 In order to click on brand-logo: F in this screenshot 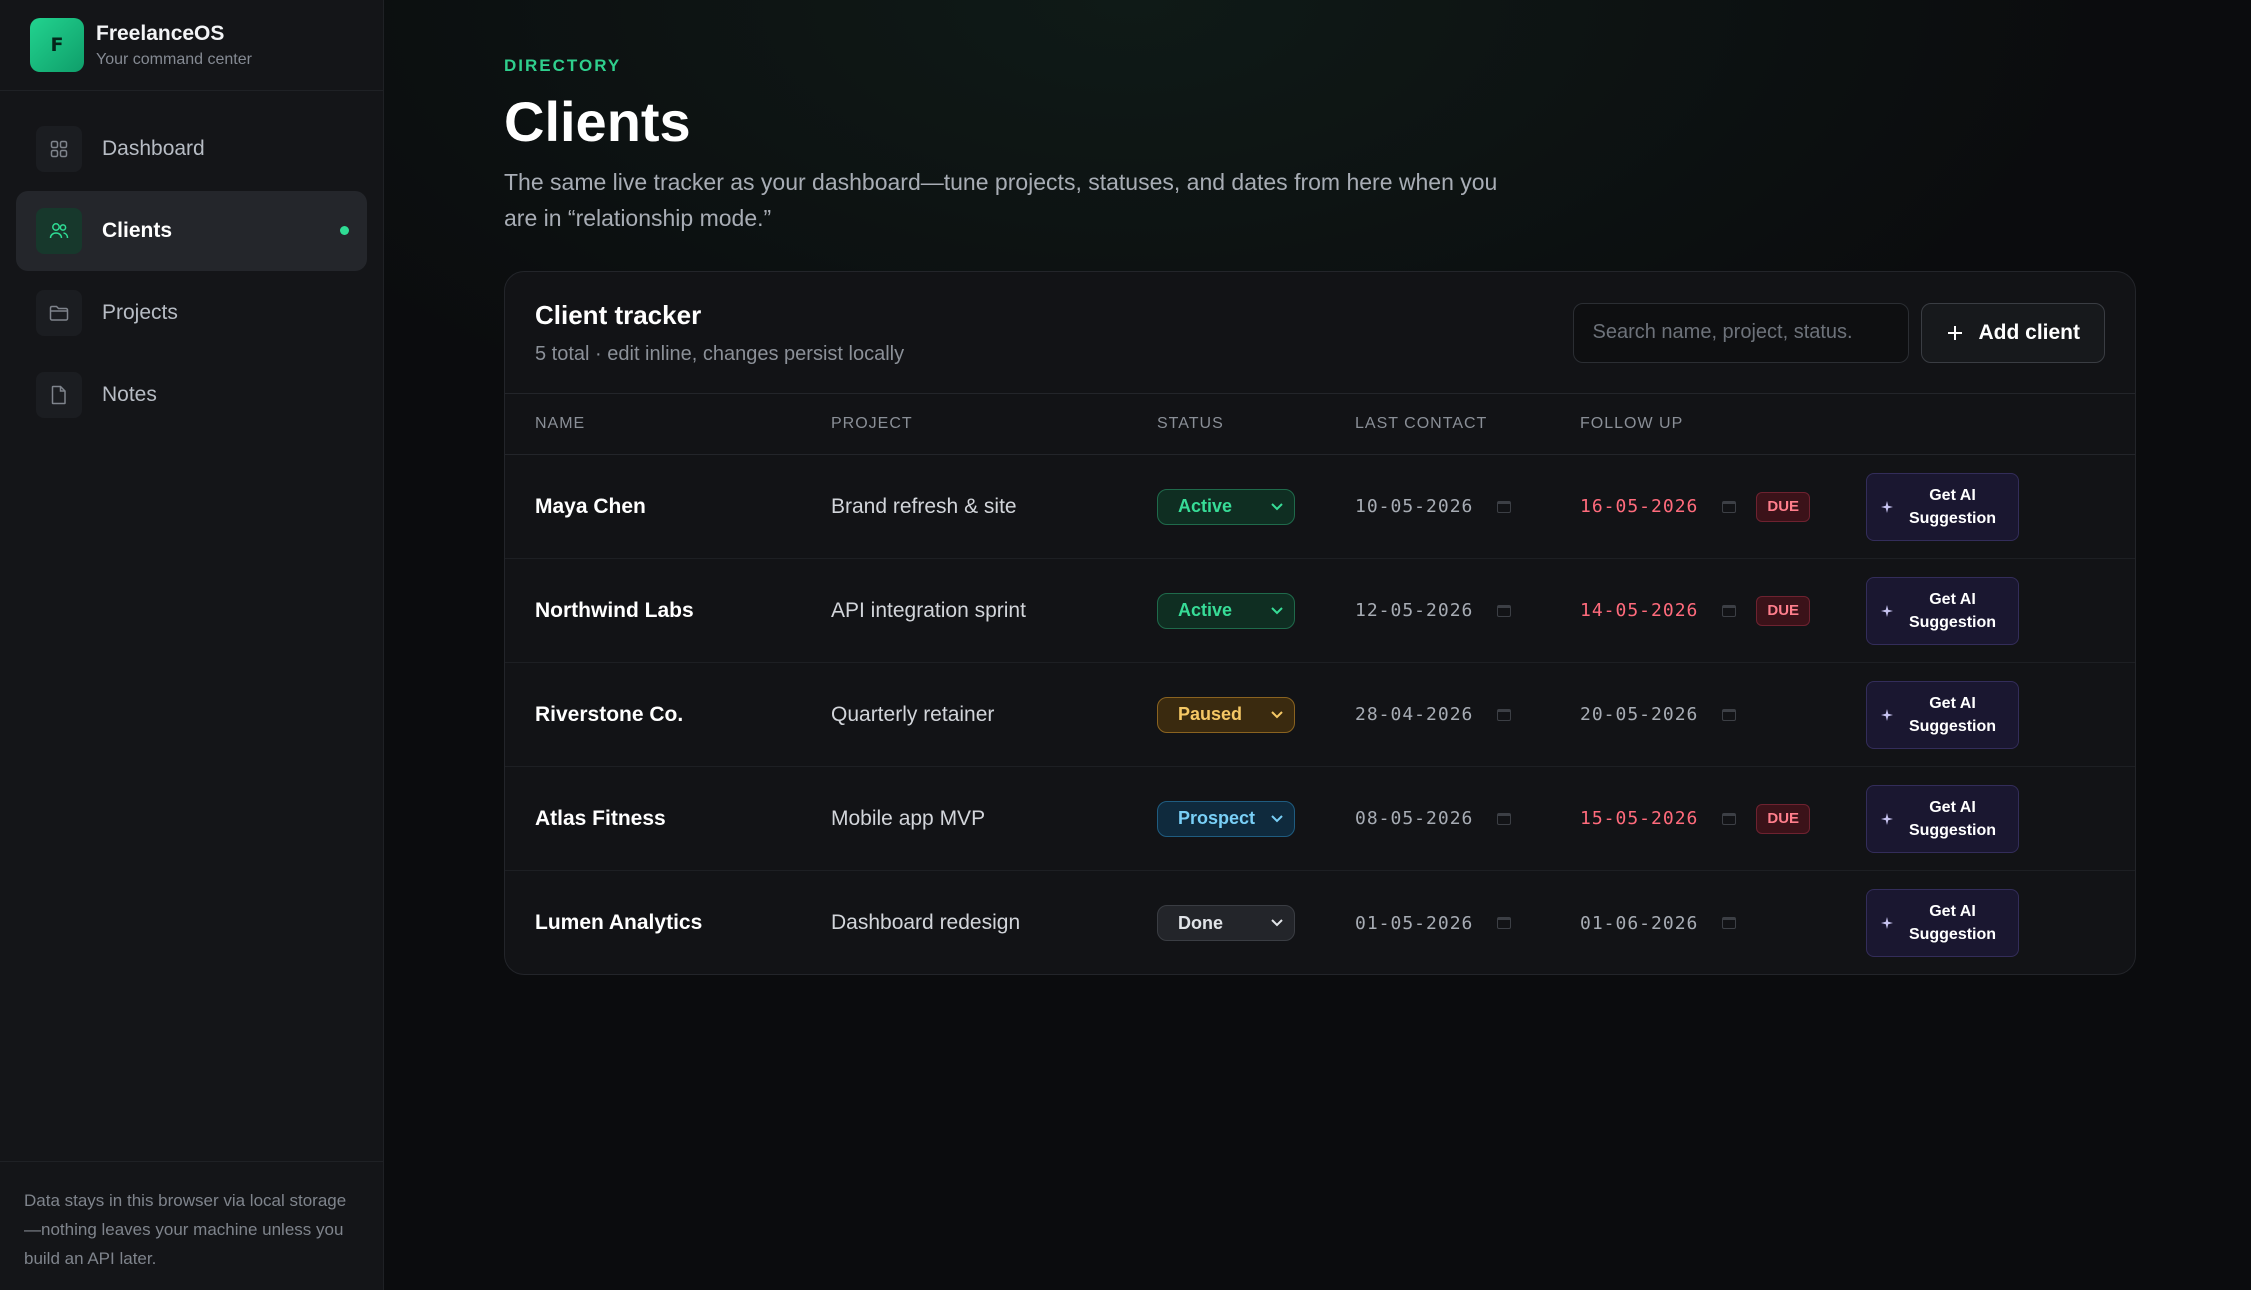, I will do `click(57, 45)`.